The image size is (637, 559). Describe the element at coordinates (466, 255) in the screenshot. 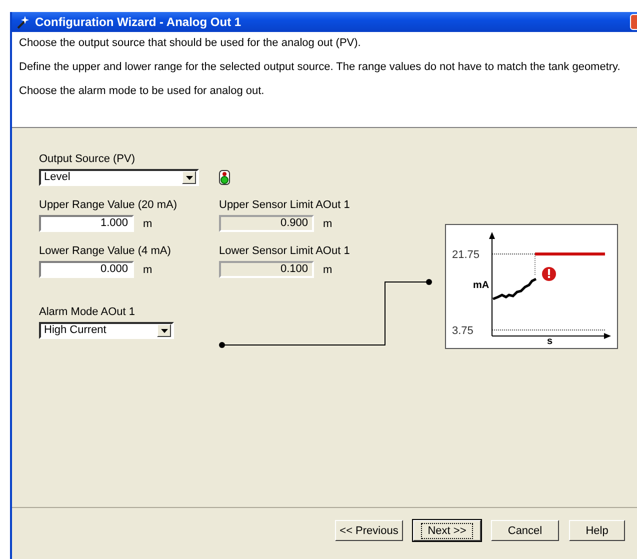

I see `upper-limit-label: 21.75` at that location.